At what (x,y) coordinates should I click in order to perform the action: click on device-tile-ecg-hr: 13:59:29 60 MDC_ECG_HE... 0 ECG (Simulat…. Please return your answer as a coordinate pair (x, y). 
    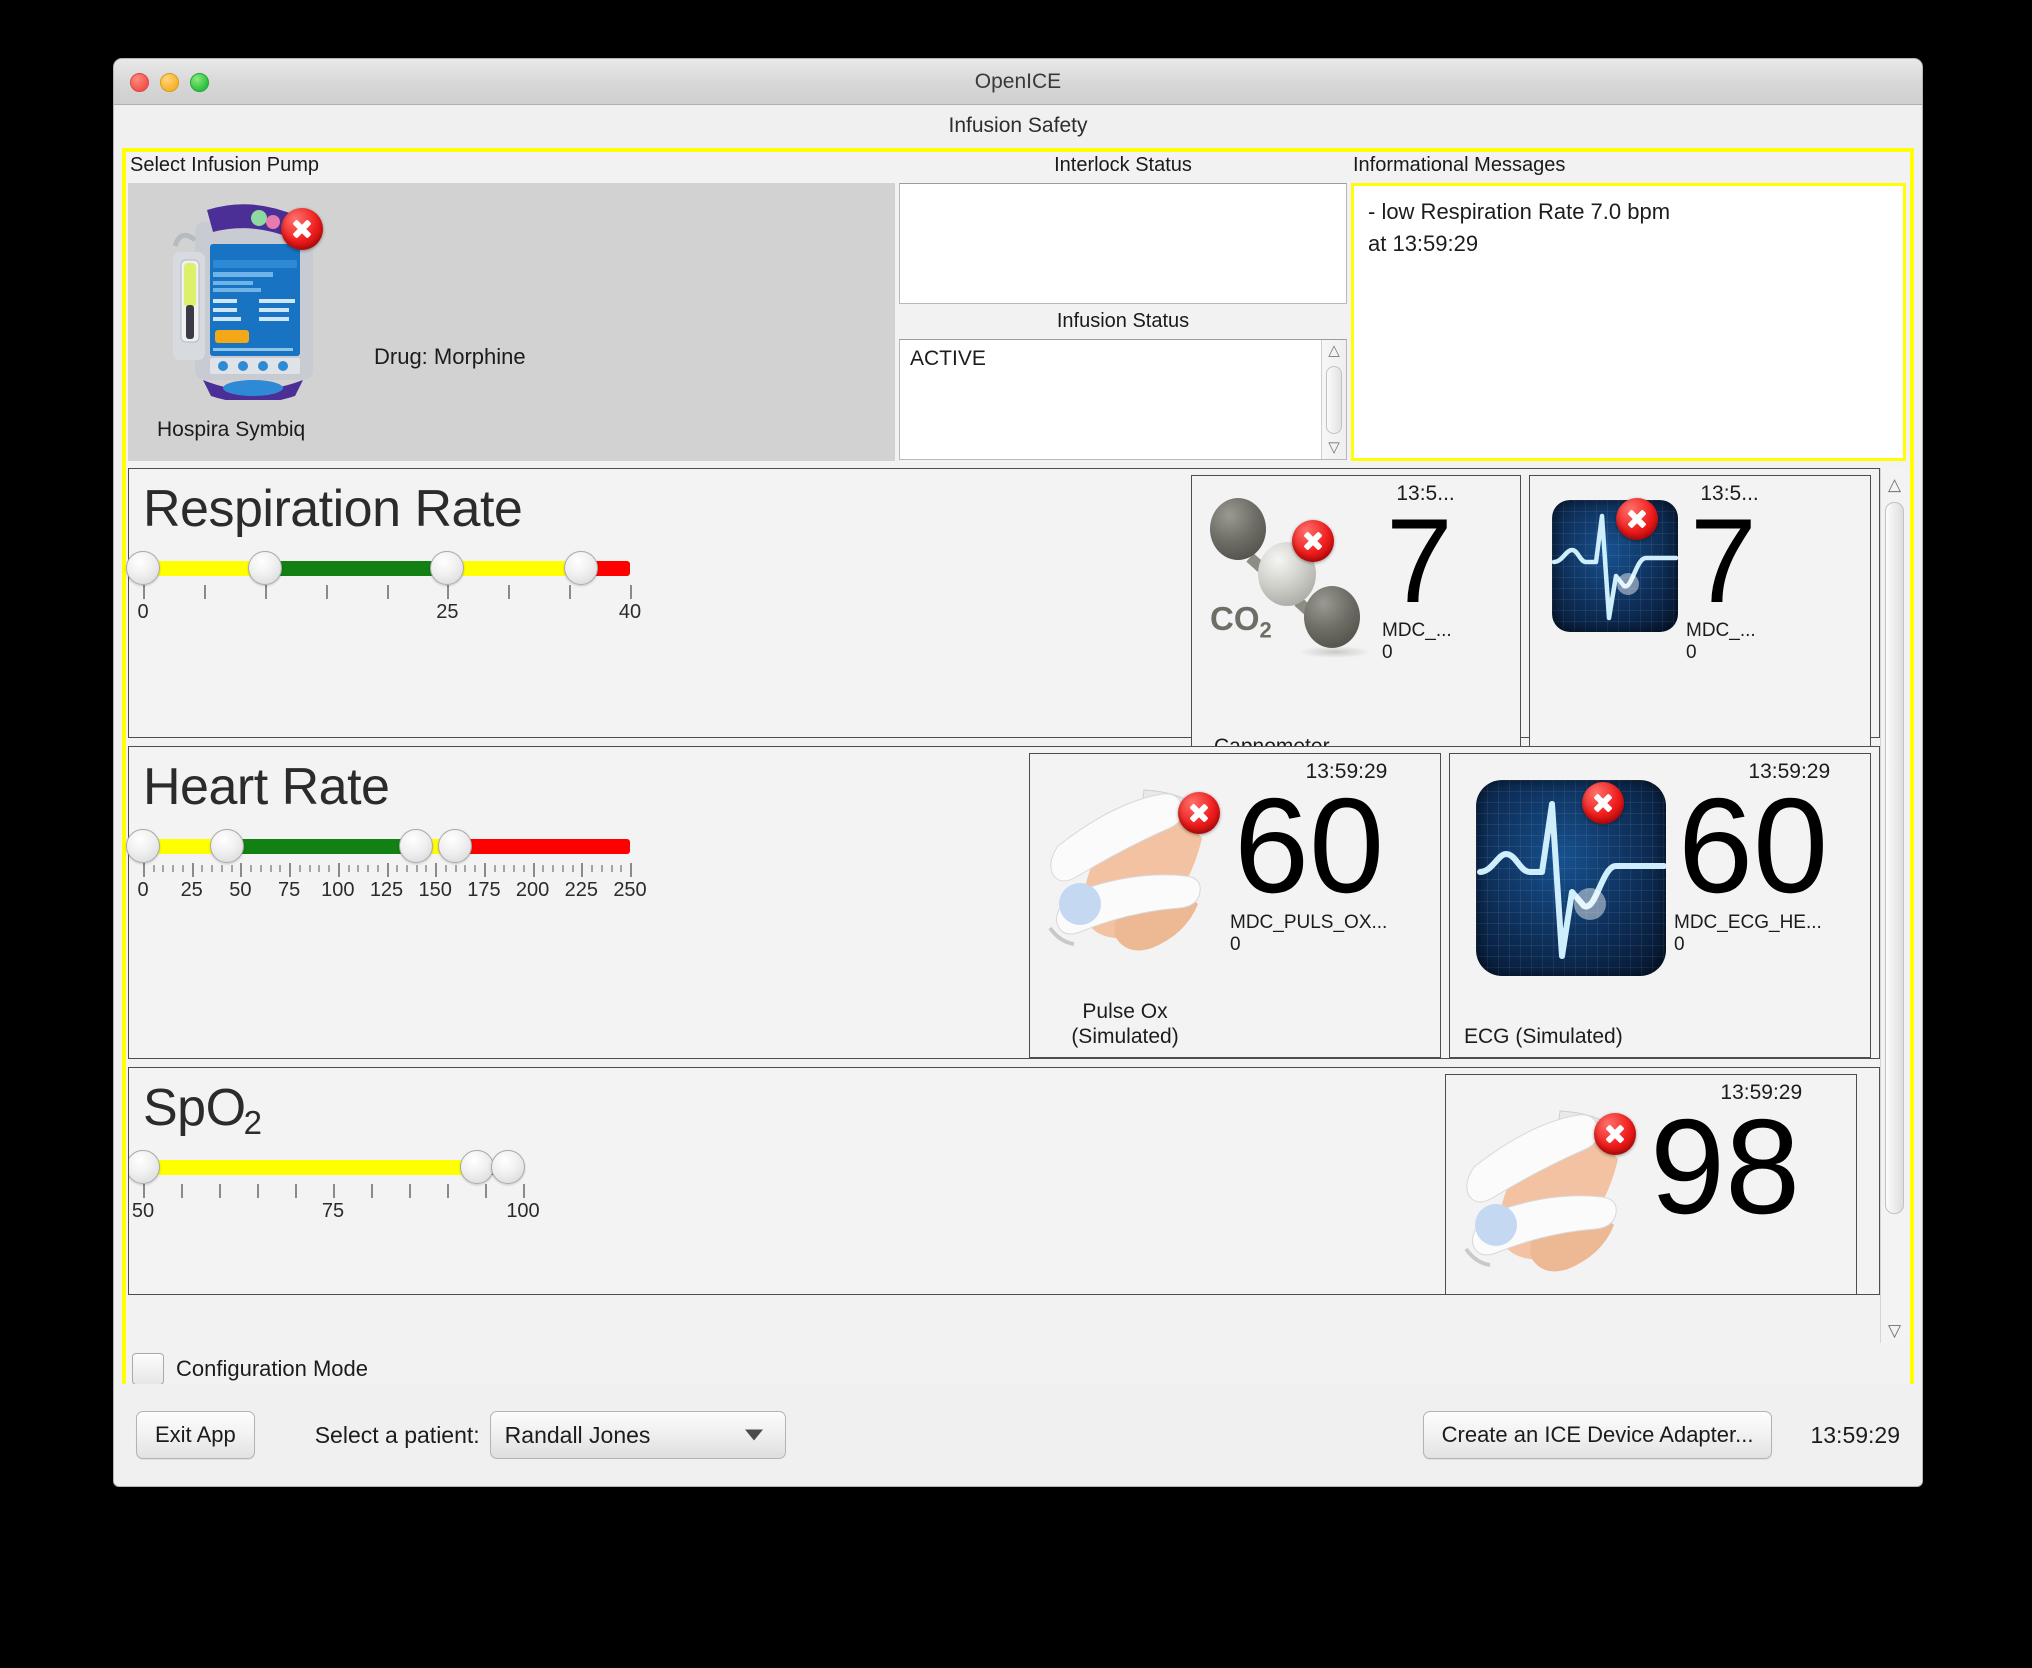
    Looking at the image, I should click on (1660, 905).